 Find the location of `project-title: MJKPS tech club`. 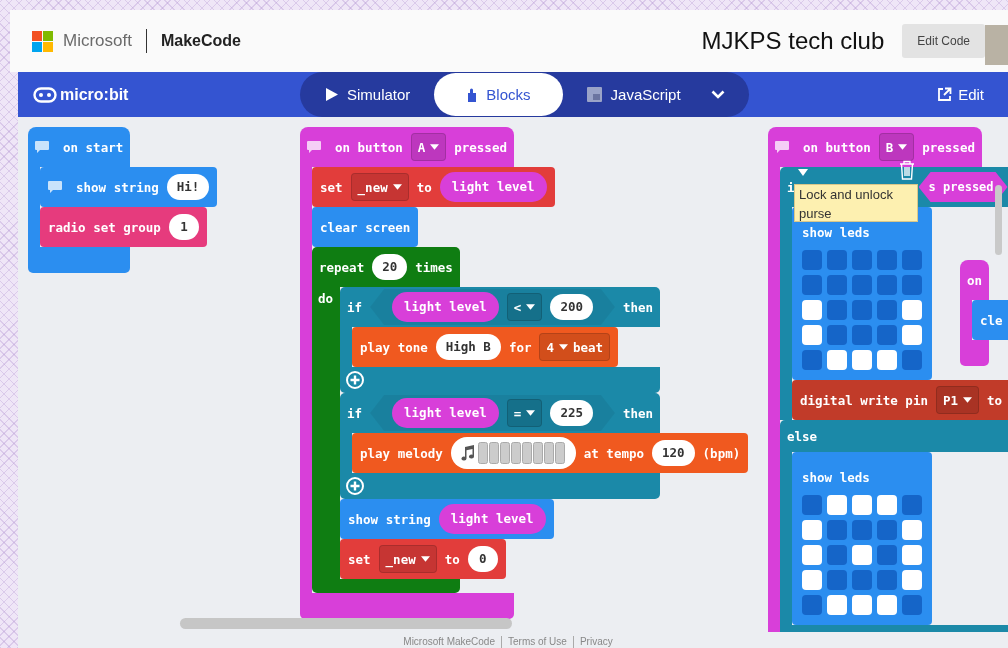

project-title: MJKPS tech club is located at coordinates (793, 41).